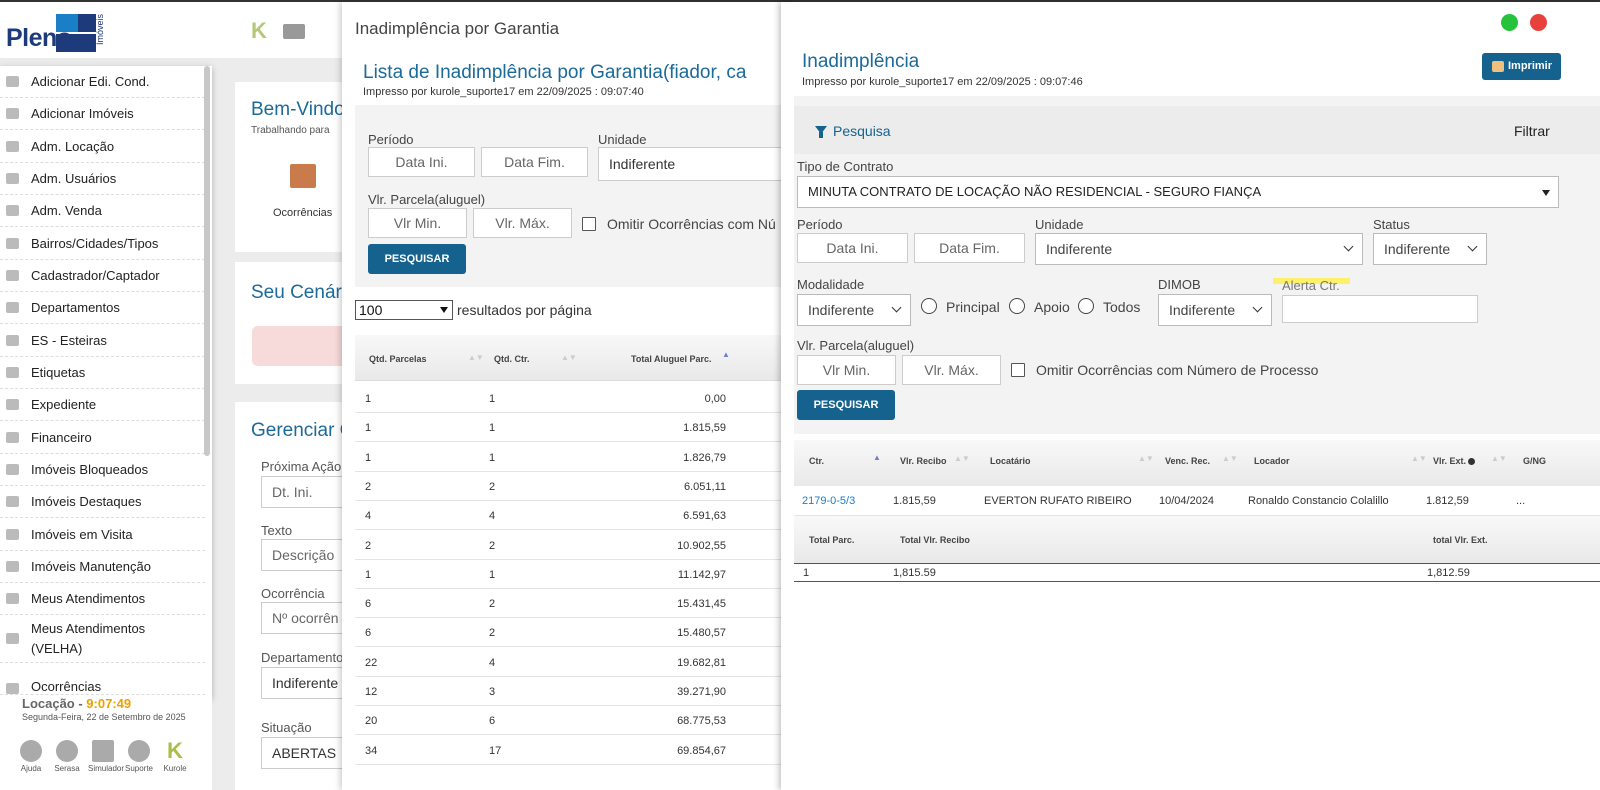  Describe the element at coordinates (573, 457) in the screenshot. I see `table-row: 1 1 1.826,79` at that location.